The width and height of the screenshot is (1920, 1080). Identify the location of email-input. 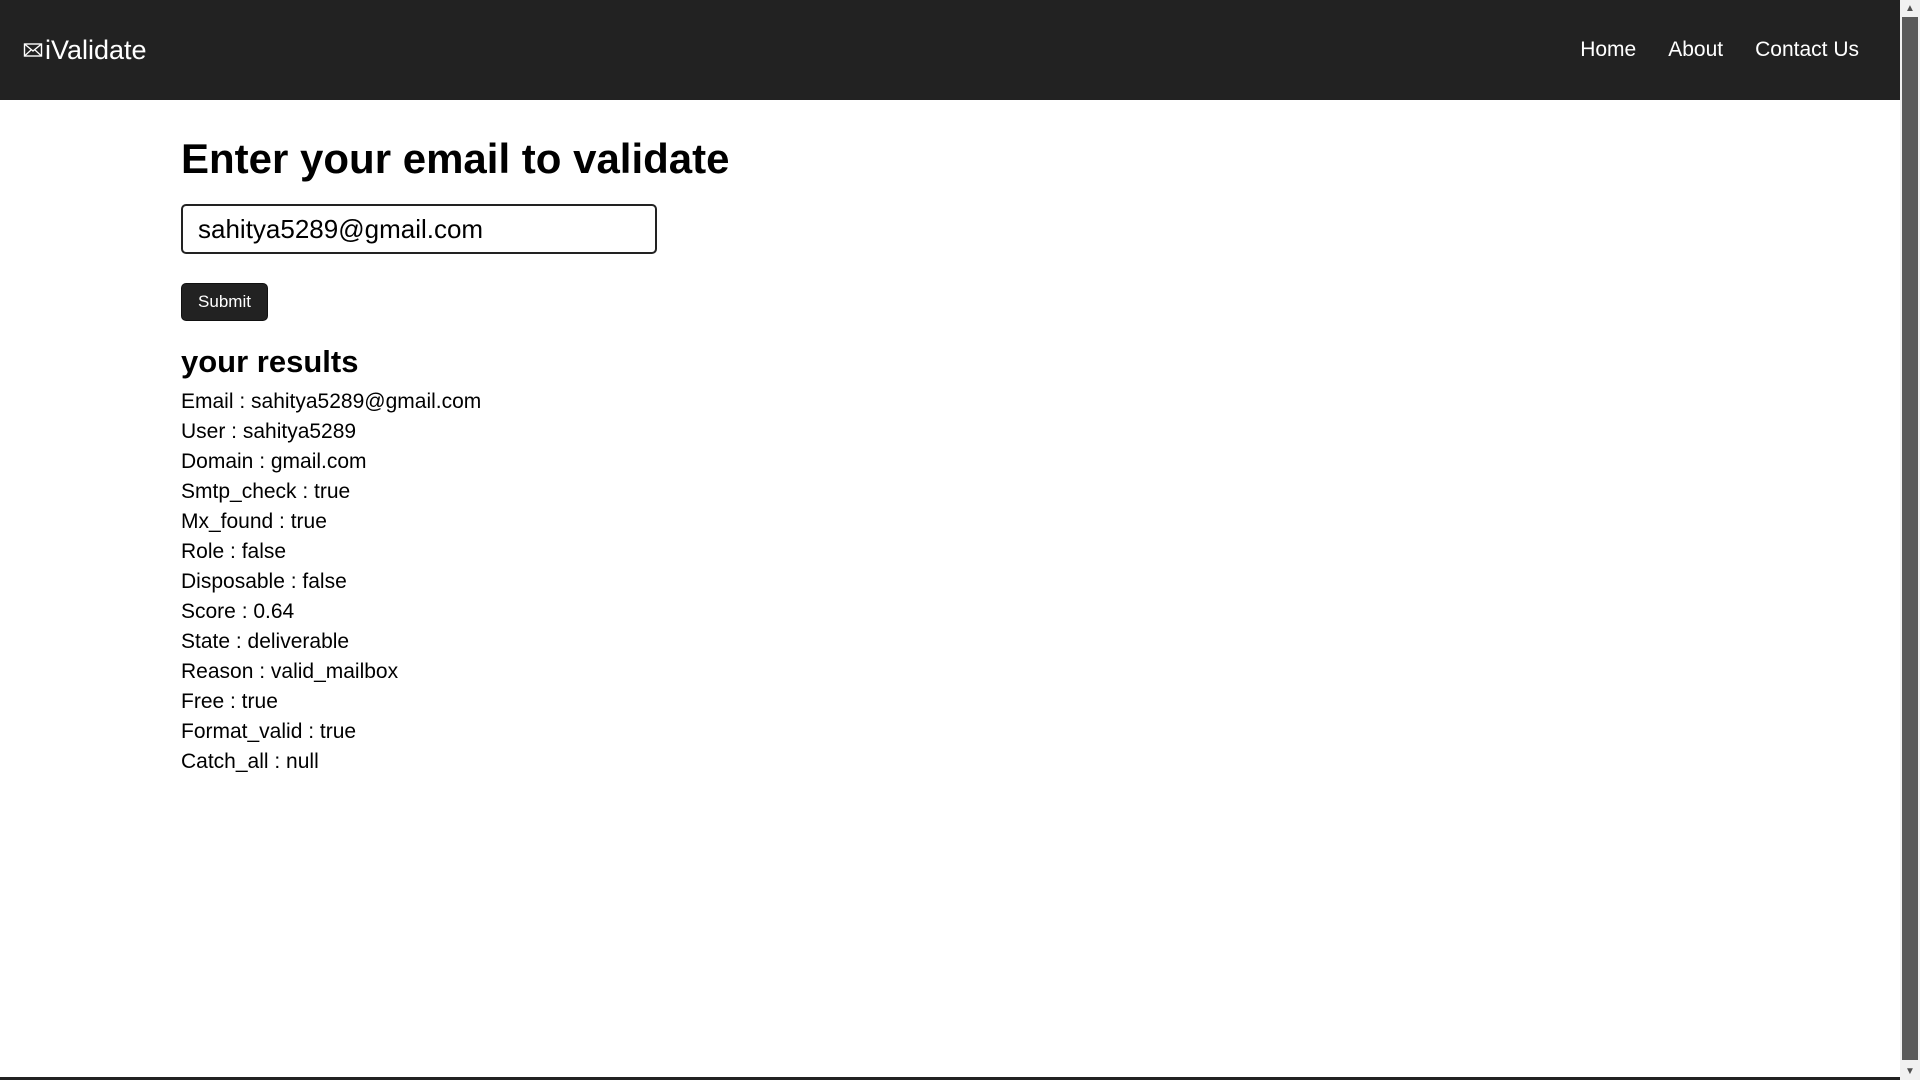
(419, 229).